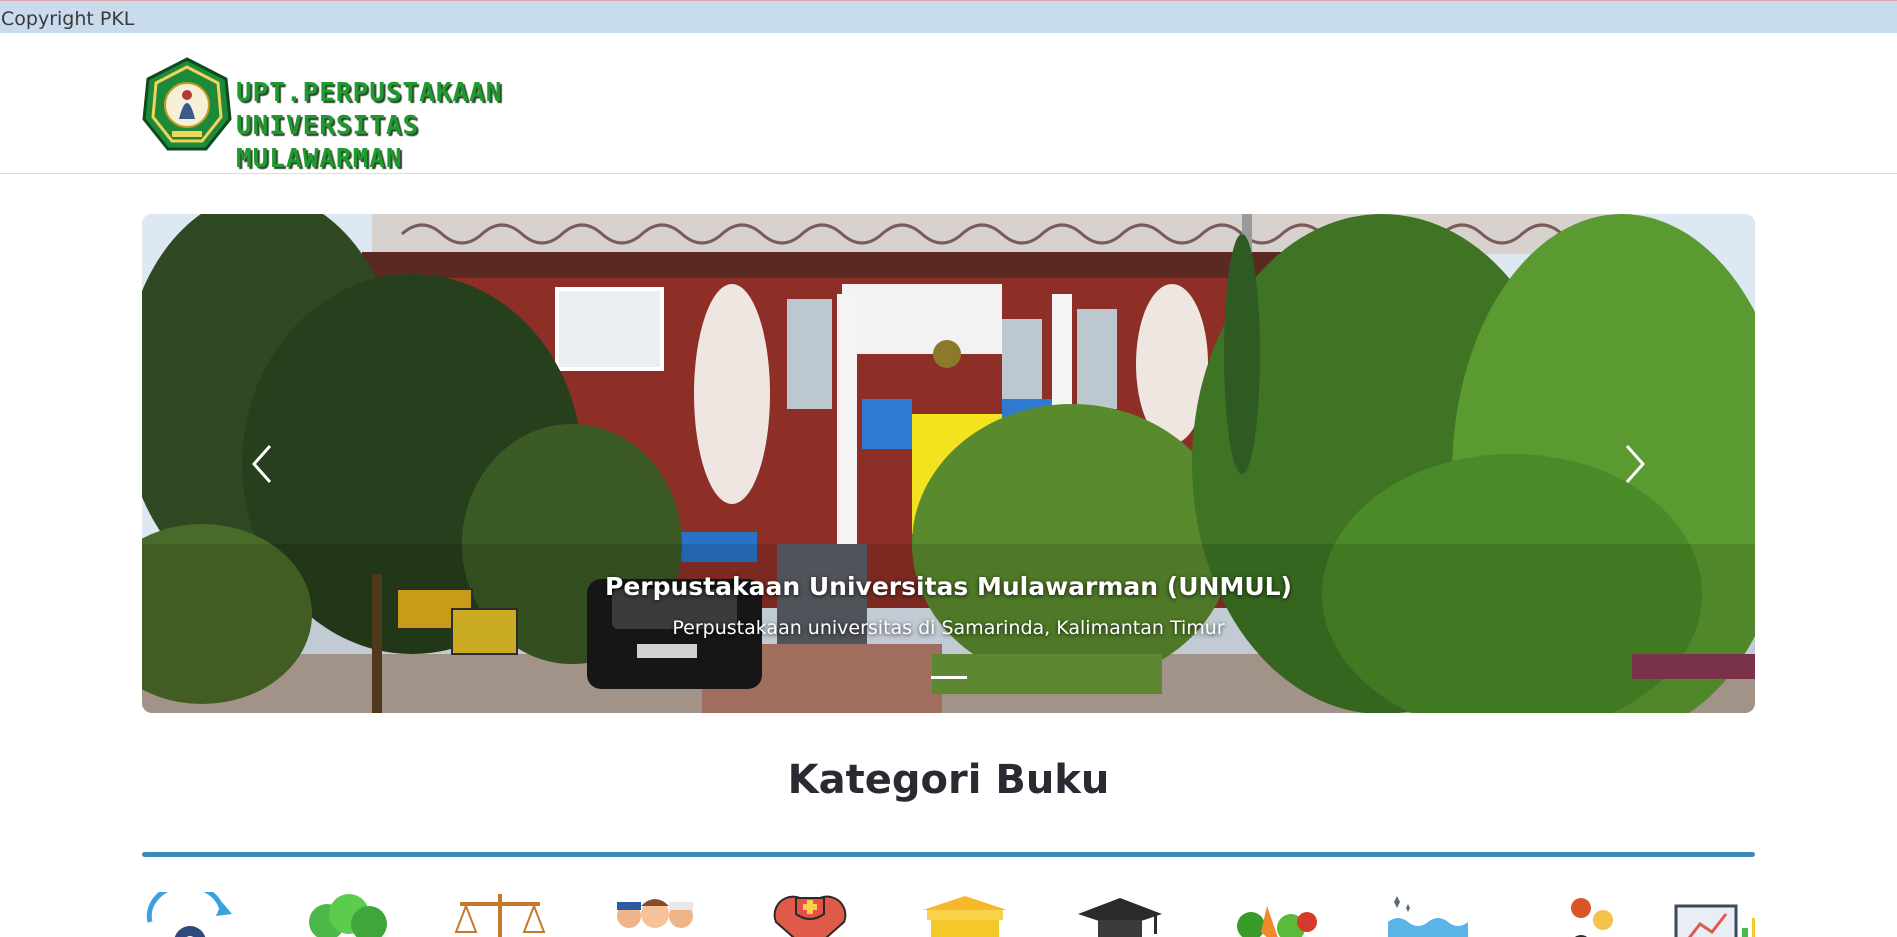 This screenshot has width=1897, height=937. I want to click on building-icon, so click(965, 916).